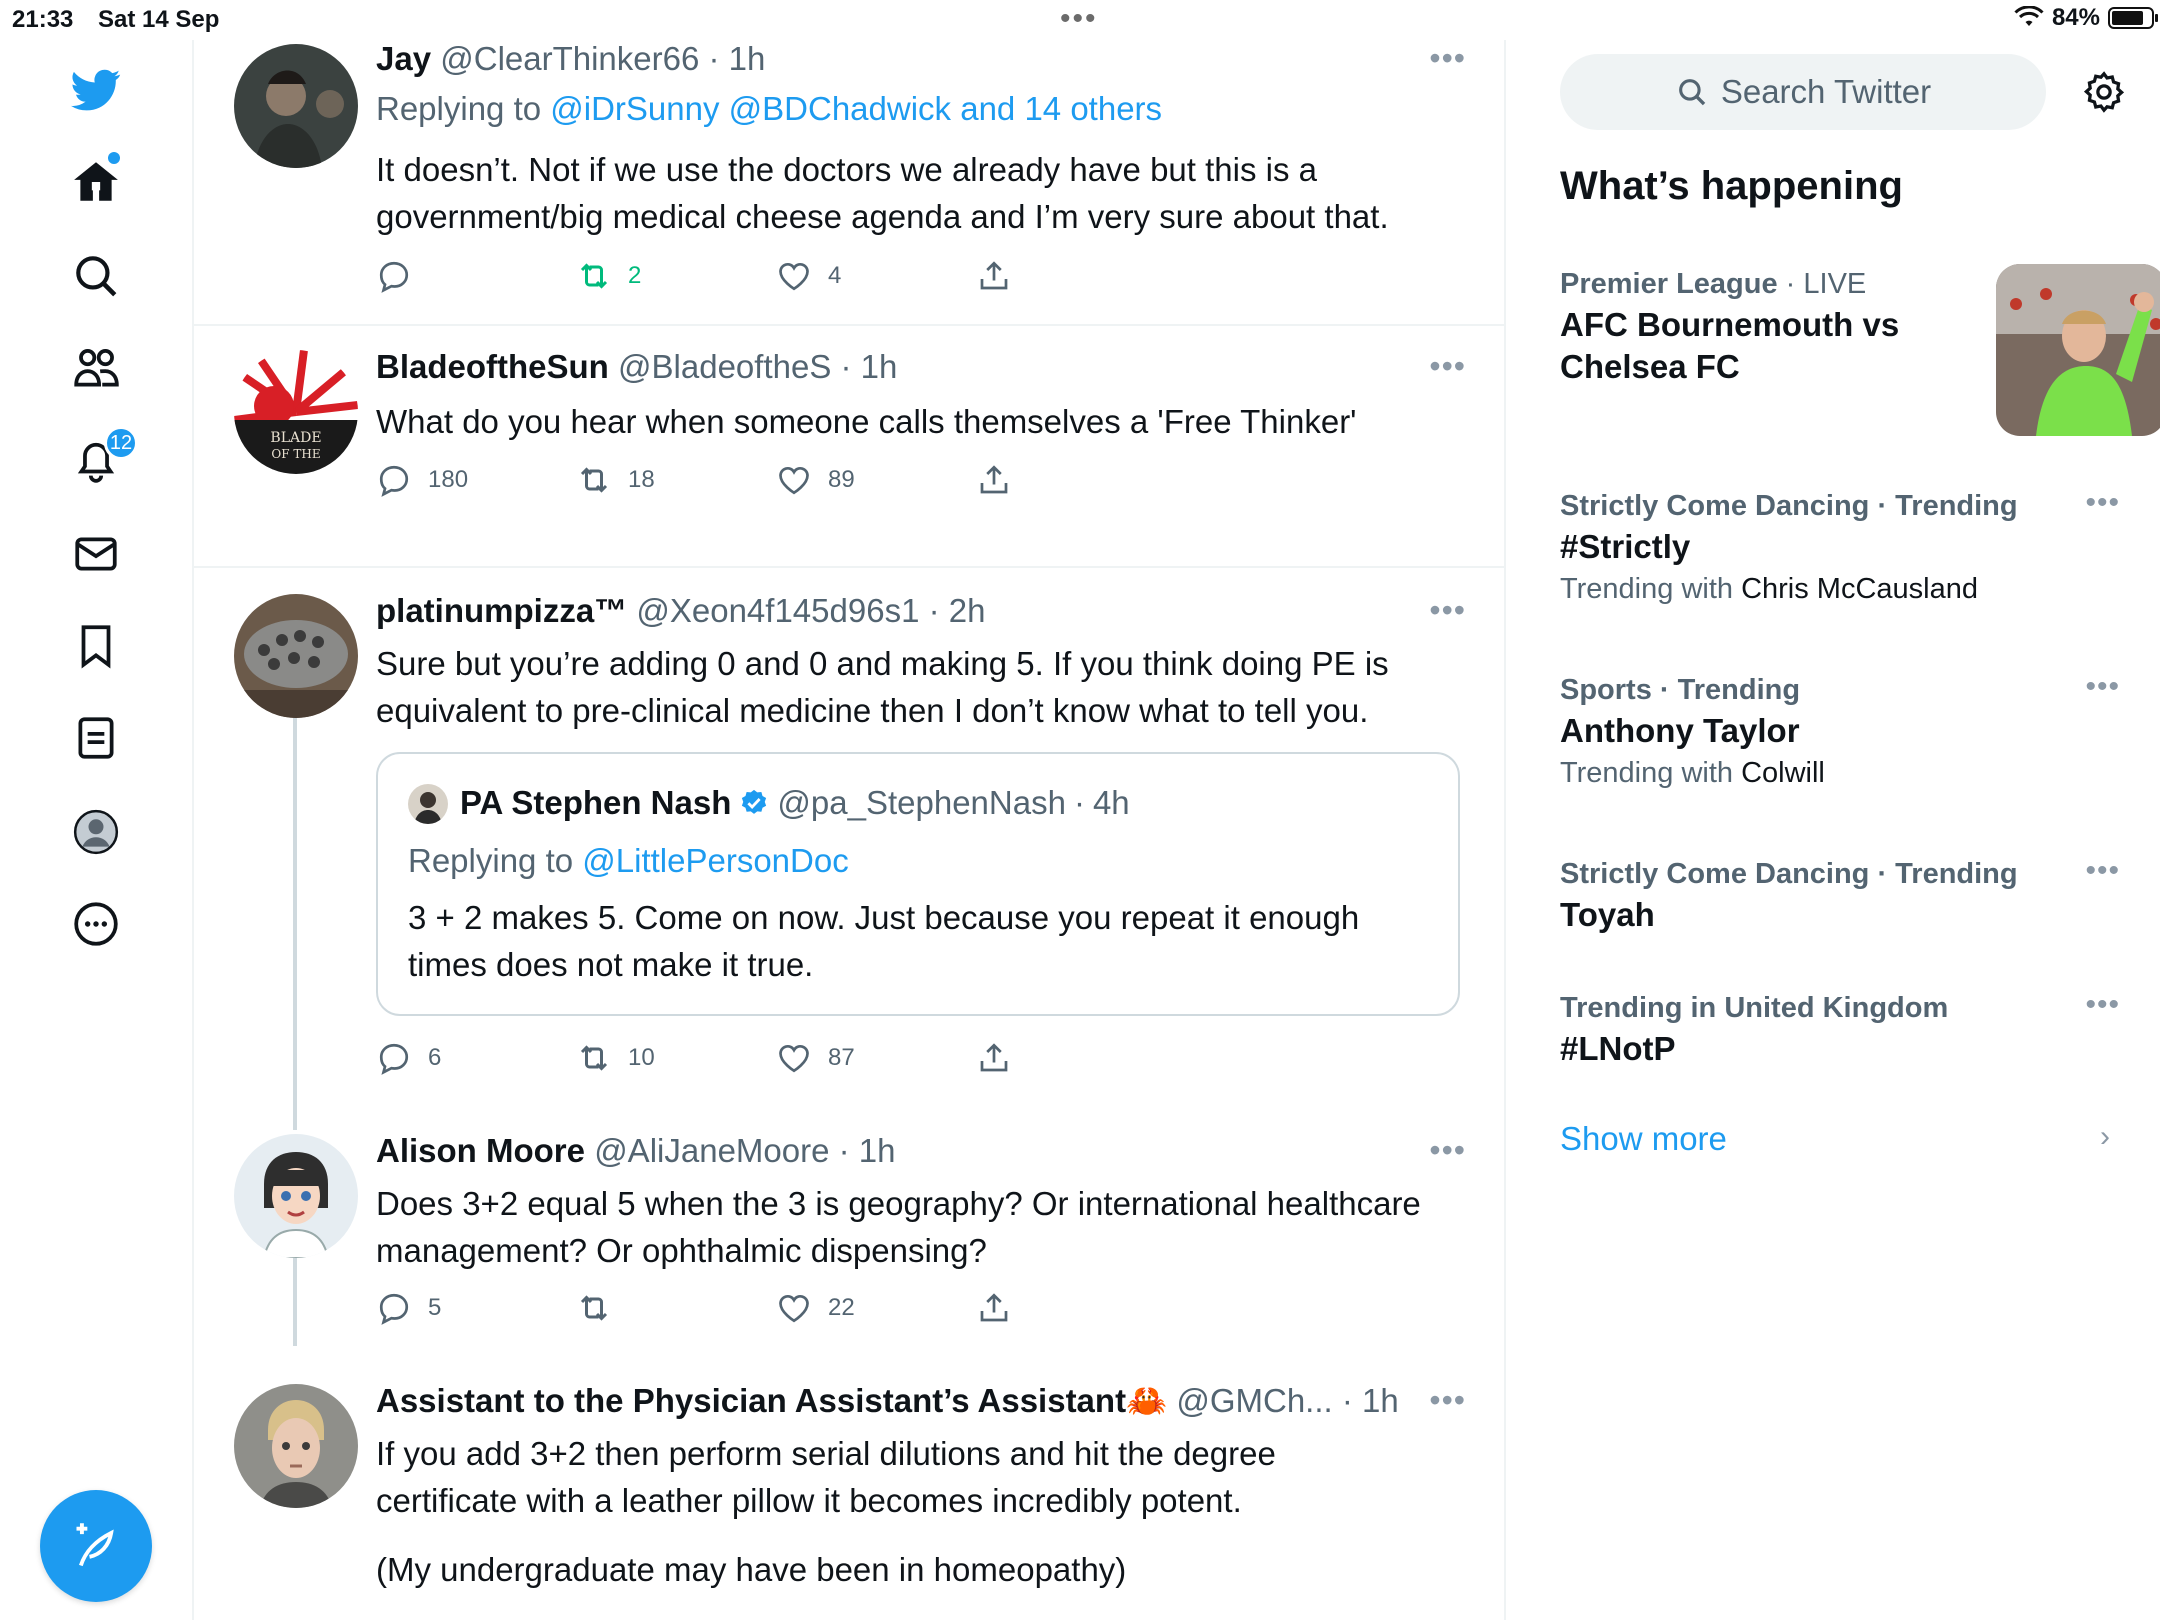 The image size is (2160, 1620). What do you see at coordinates (808, 1618) in the screenshot?
I see `like-button: 1` at bounding box center [808, 1618].